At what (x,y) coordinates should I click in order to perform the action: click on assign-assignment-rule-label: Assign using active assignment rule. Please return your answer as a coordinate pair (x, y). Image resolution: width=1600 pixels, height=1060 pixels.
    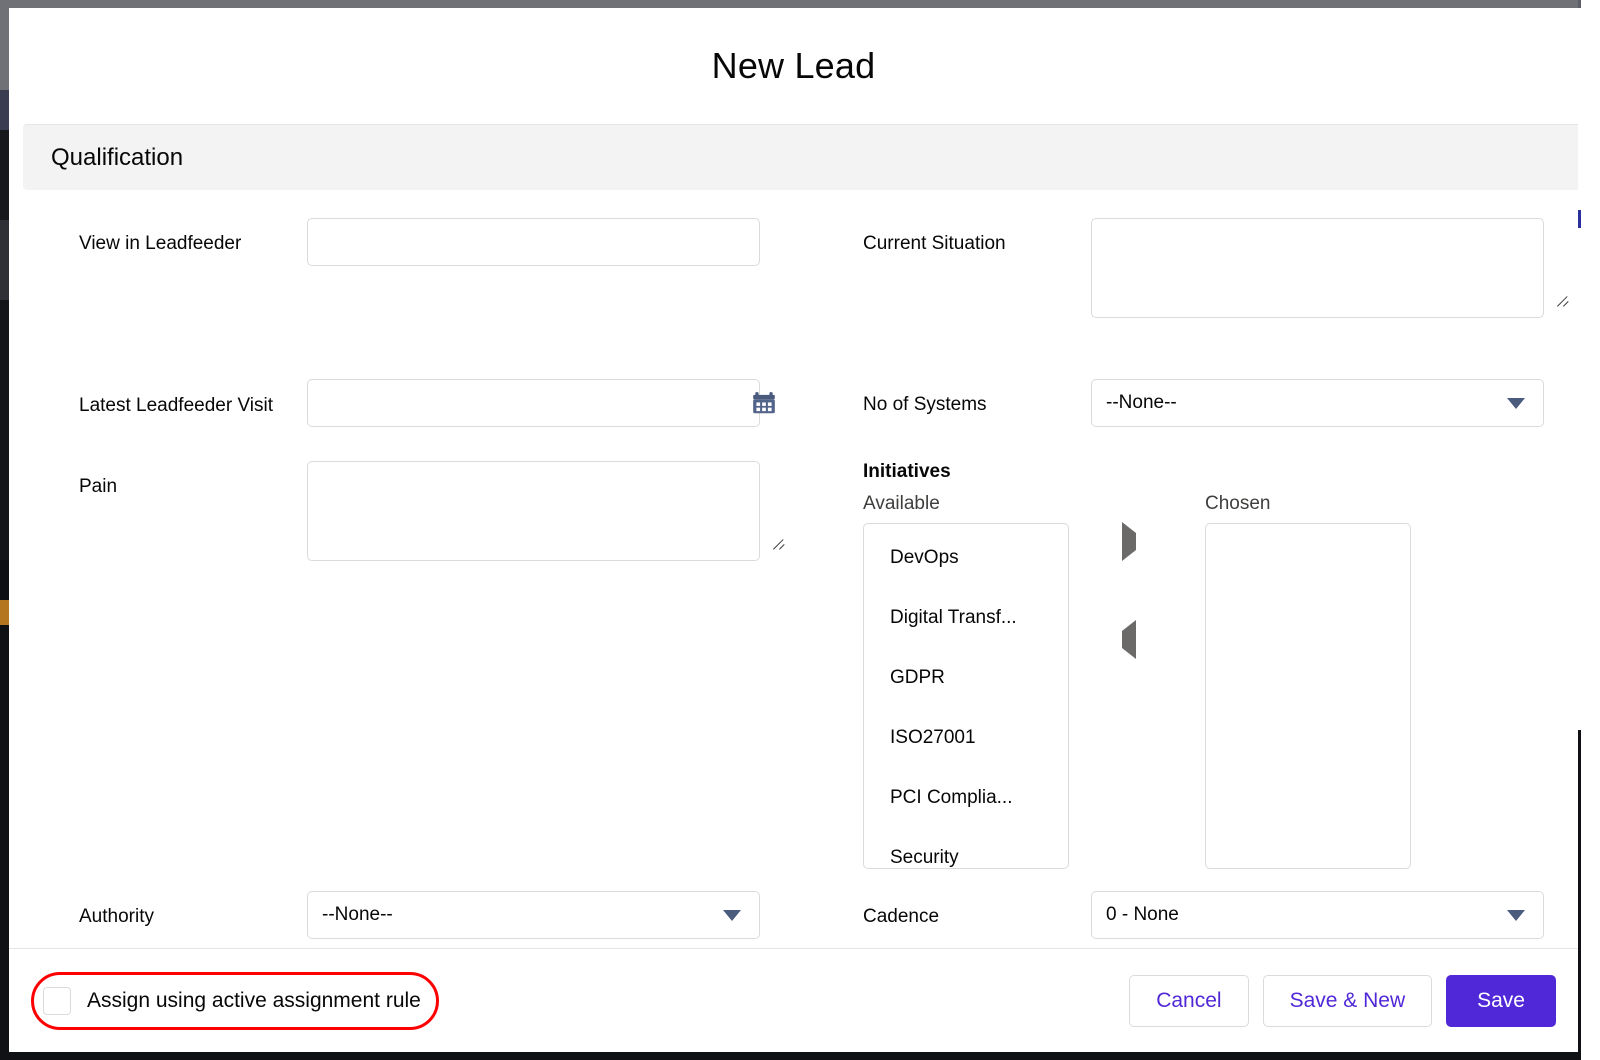
    Looking at the image, I should click on (254, 1000).